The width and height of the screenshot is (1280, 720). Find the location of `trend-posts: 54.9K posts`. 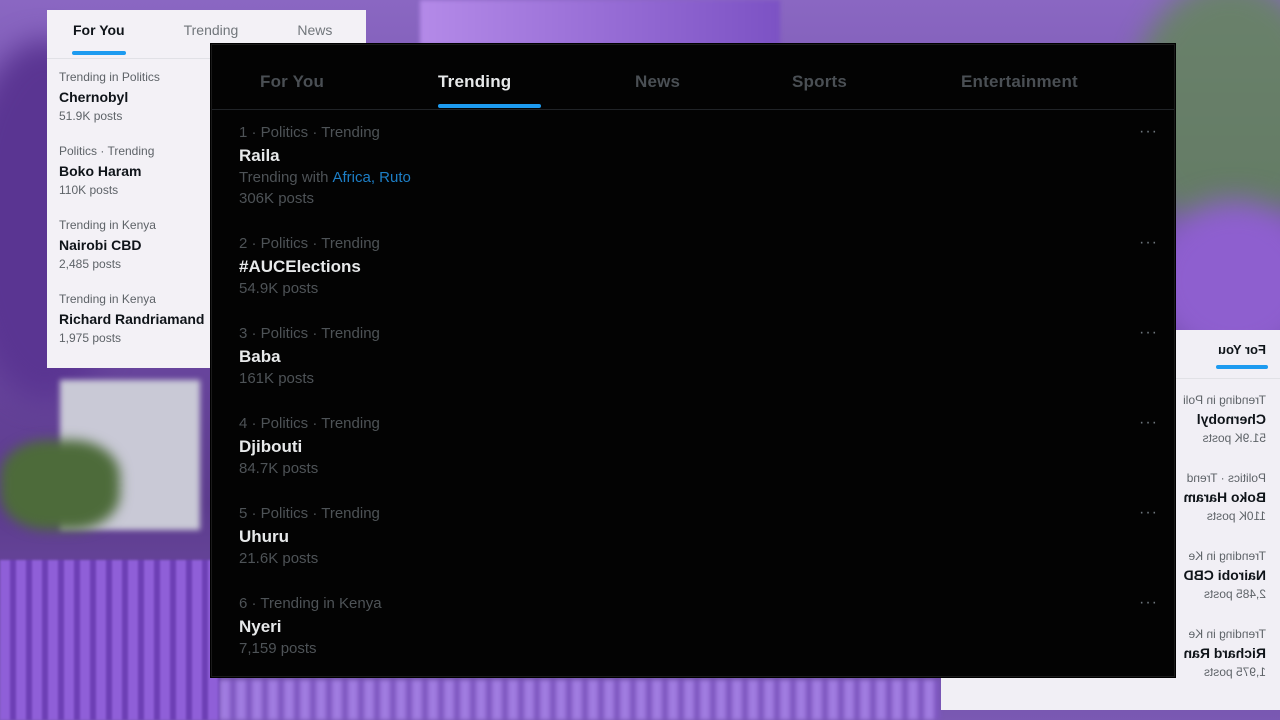

trend-posts: 54.9K posts is located at coordinates (279, 288).